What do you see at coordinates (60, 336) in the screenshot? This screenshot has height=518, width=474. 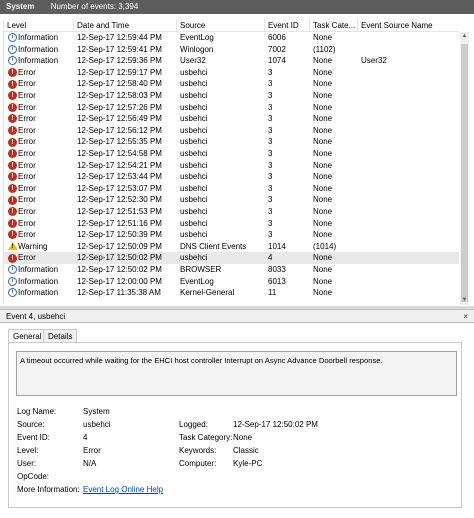 I see `tab-details: Details` at bounding box center [60, 336].